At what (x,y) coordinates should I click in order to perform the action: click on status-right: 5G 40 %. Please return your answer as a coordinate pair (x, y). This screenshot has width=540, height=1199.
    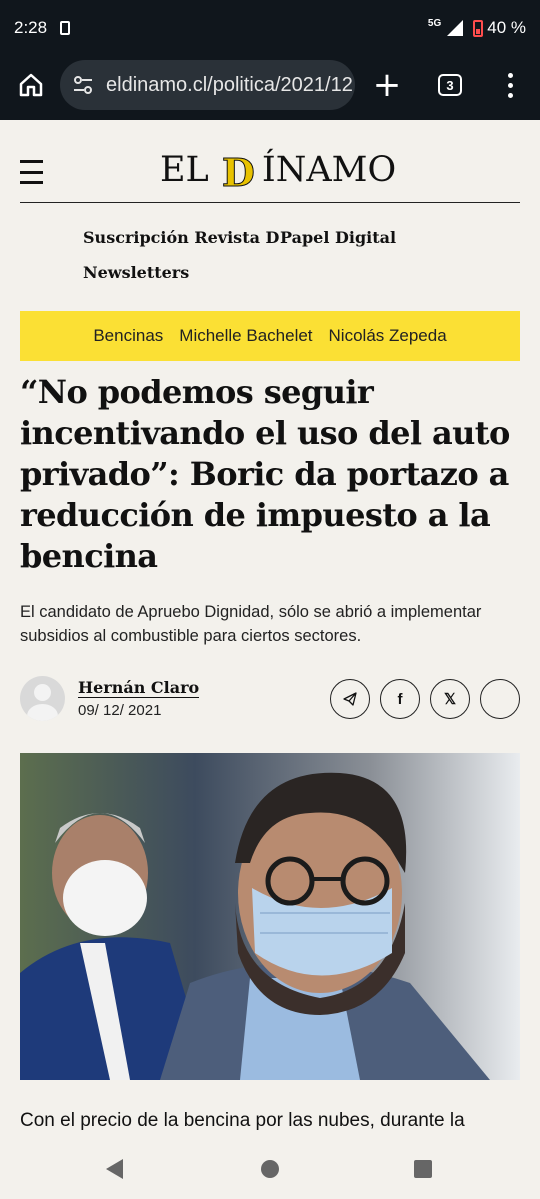
    Looking at the image, I should click on (477, 28).